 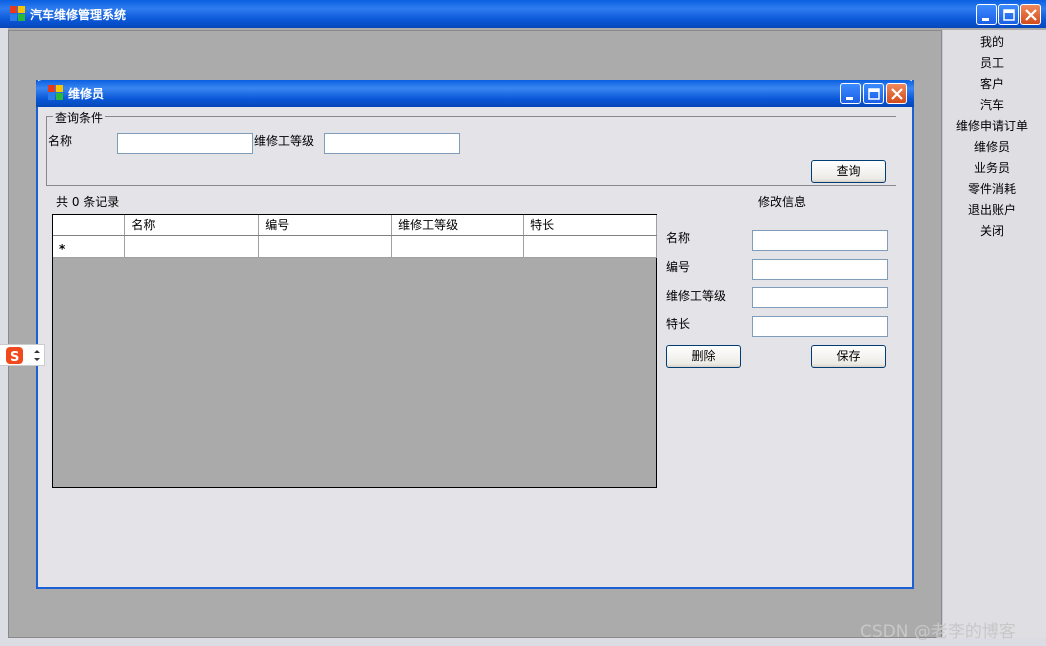 What do you see at coordinates (78, 15) in the screenshot?
I see `main-window-title: 汽车维修管理系统` at bounding box center [78, 15].